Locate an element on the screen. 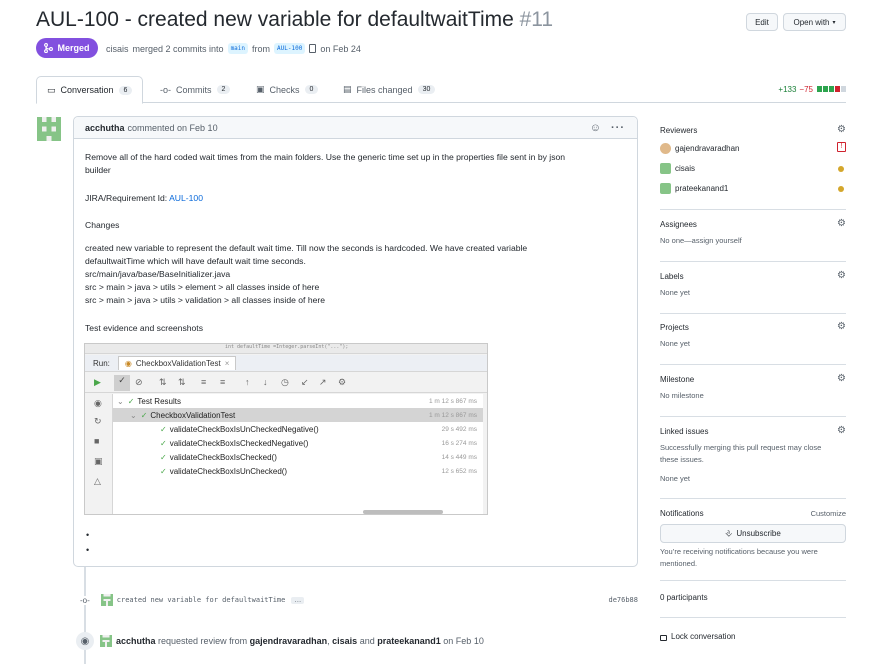 Image resolution: width=872 pixels, height=664 pixels. check-filter-icon: ✓ is located at coordinates (122, 383).